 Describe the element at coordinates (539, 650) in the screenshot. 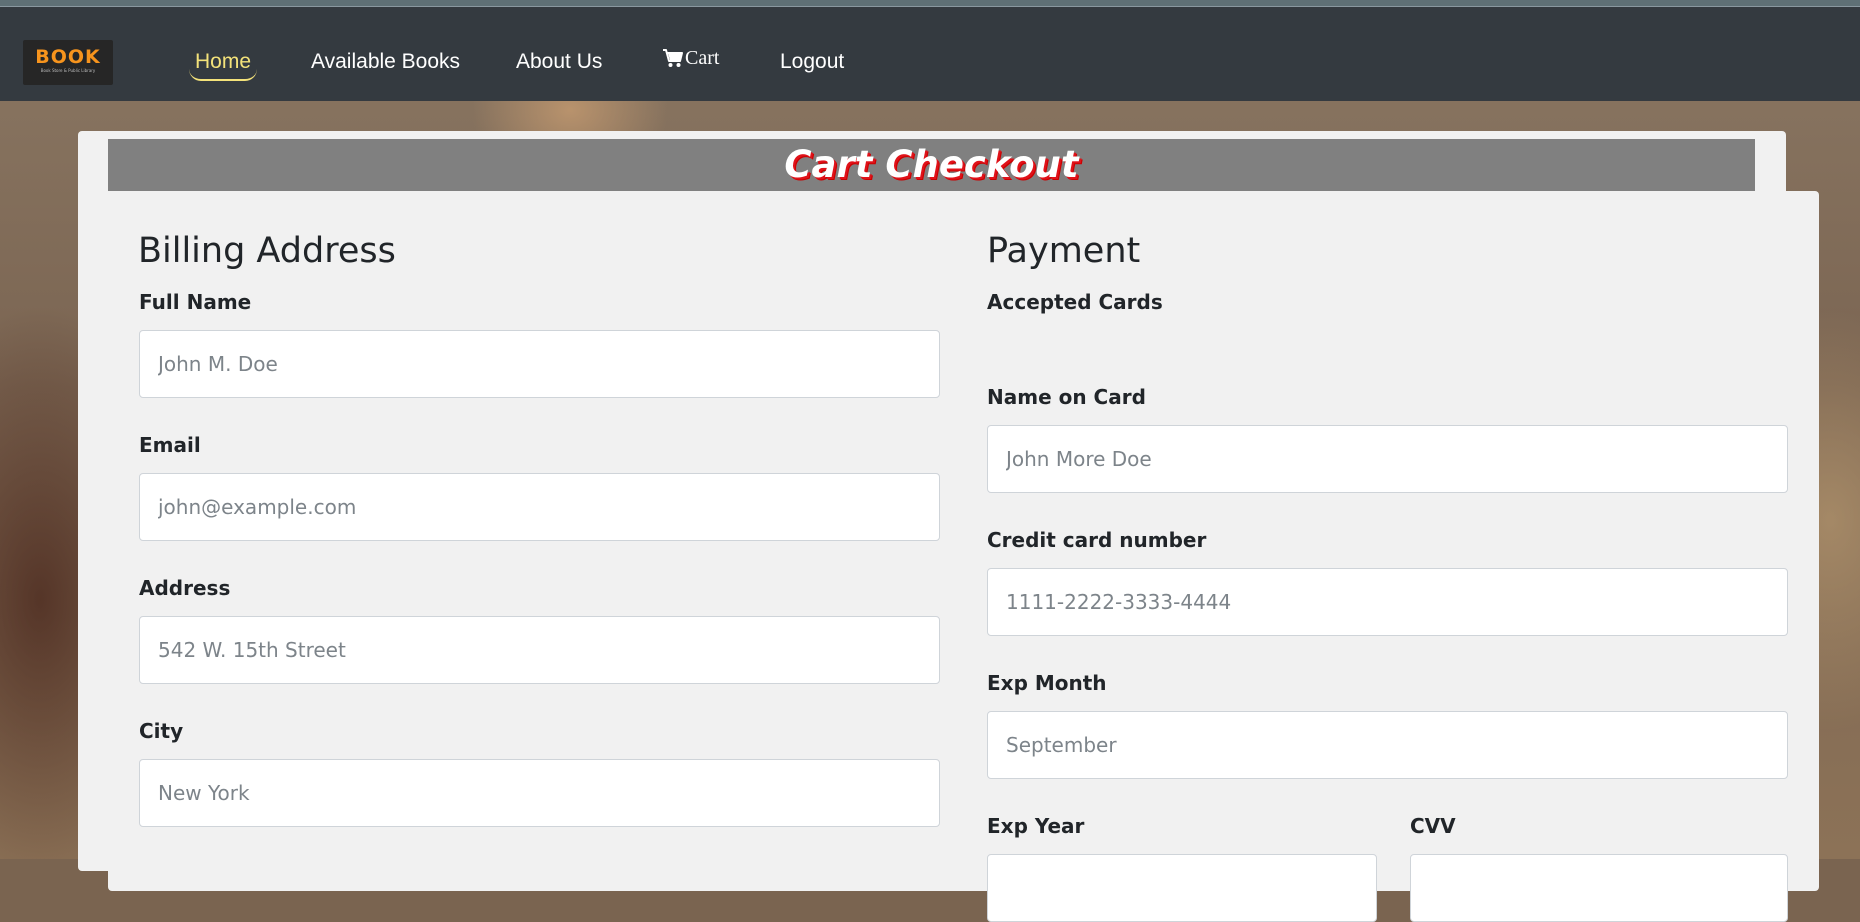

I see `address-field` at that location.